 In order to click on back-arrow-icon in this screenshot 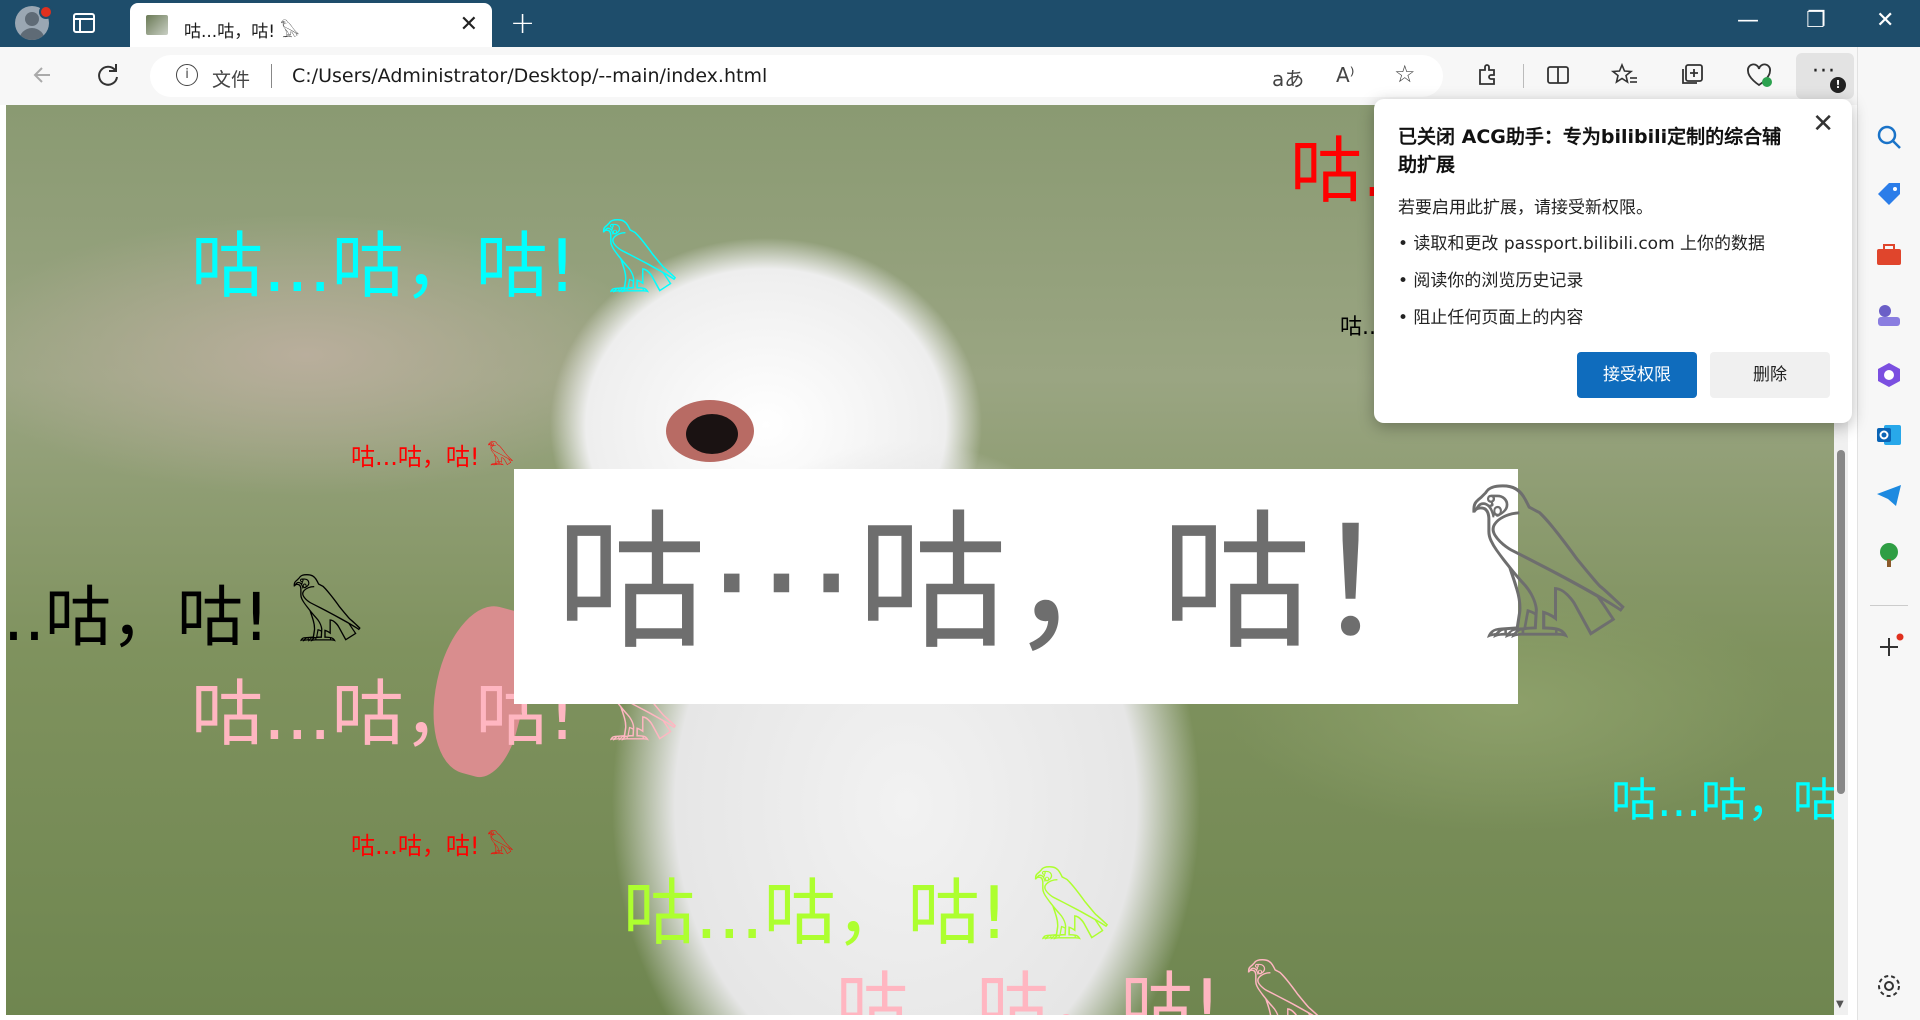, I will do `click(43, 75)`.